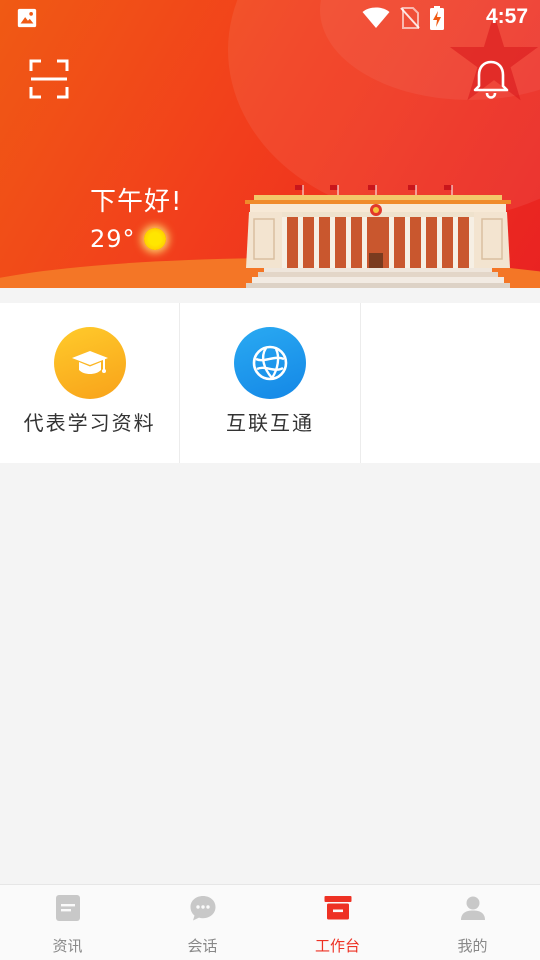 The width and height of the screenshot is (540, 960). Describe the element at coordinates (67, 908) in the screenshot. I see `news-icon` at that location.